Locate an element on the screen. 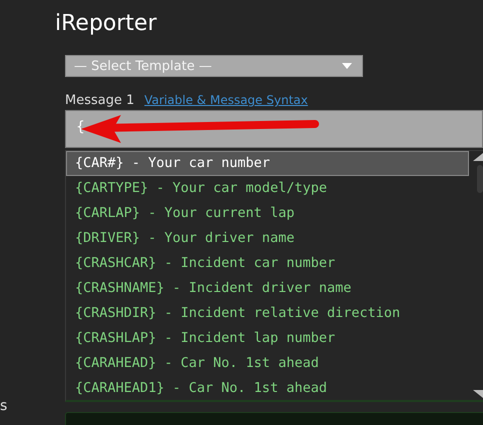 The image size is (483, 425). scroll-down-icon is located at coordinates (478, 394).